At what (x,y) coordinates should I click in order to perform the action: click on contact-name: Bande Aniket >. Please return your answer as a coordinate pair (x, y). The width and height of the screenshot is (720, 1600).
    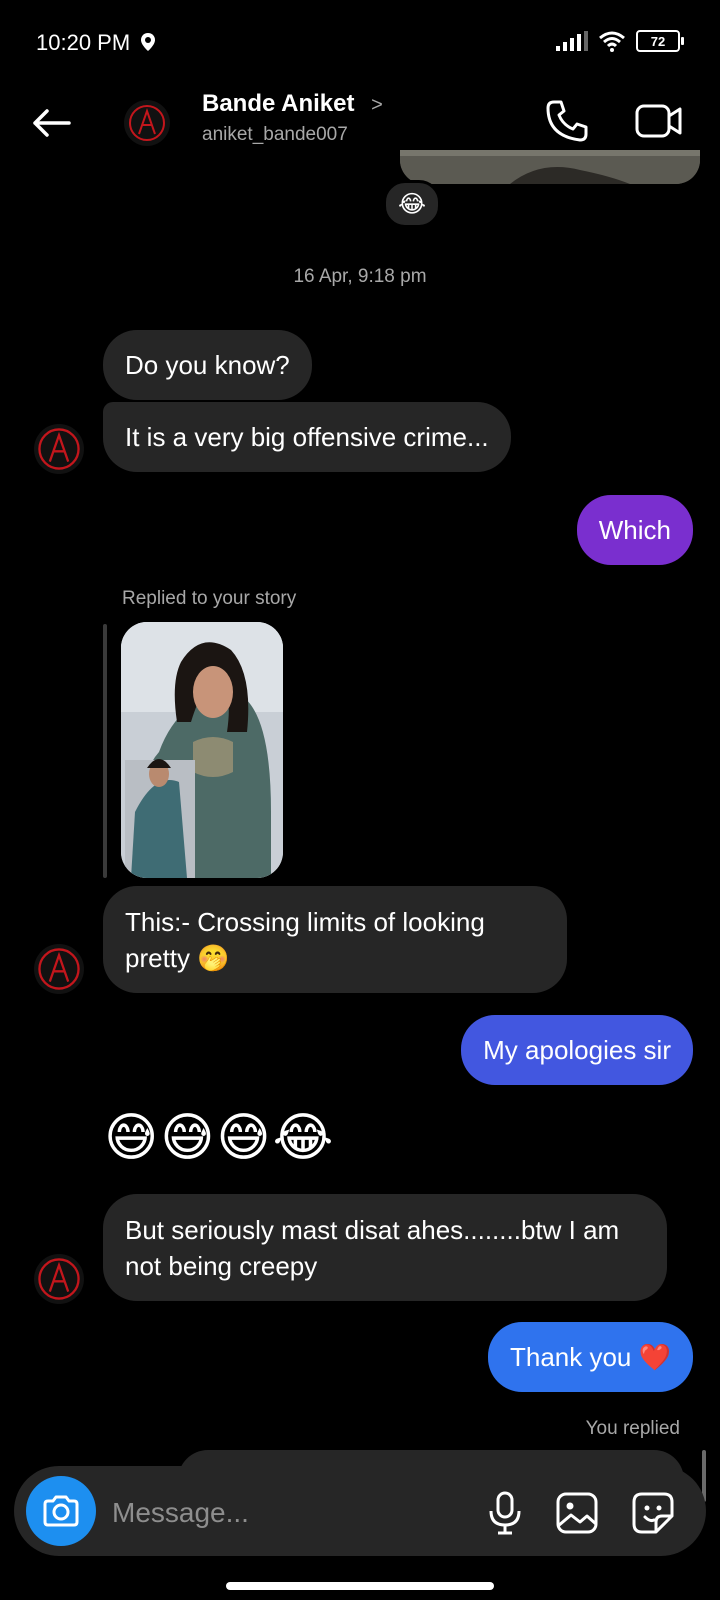
    Looking at the image, I should click on (292, 104).